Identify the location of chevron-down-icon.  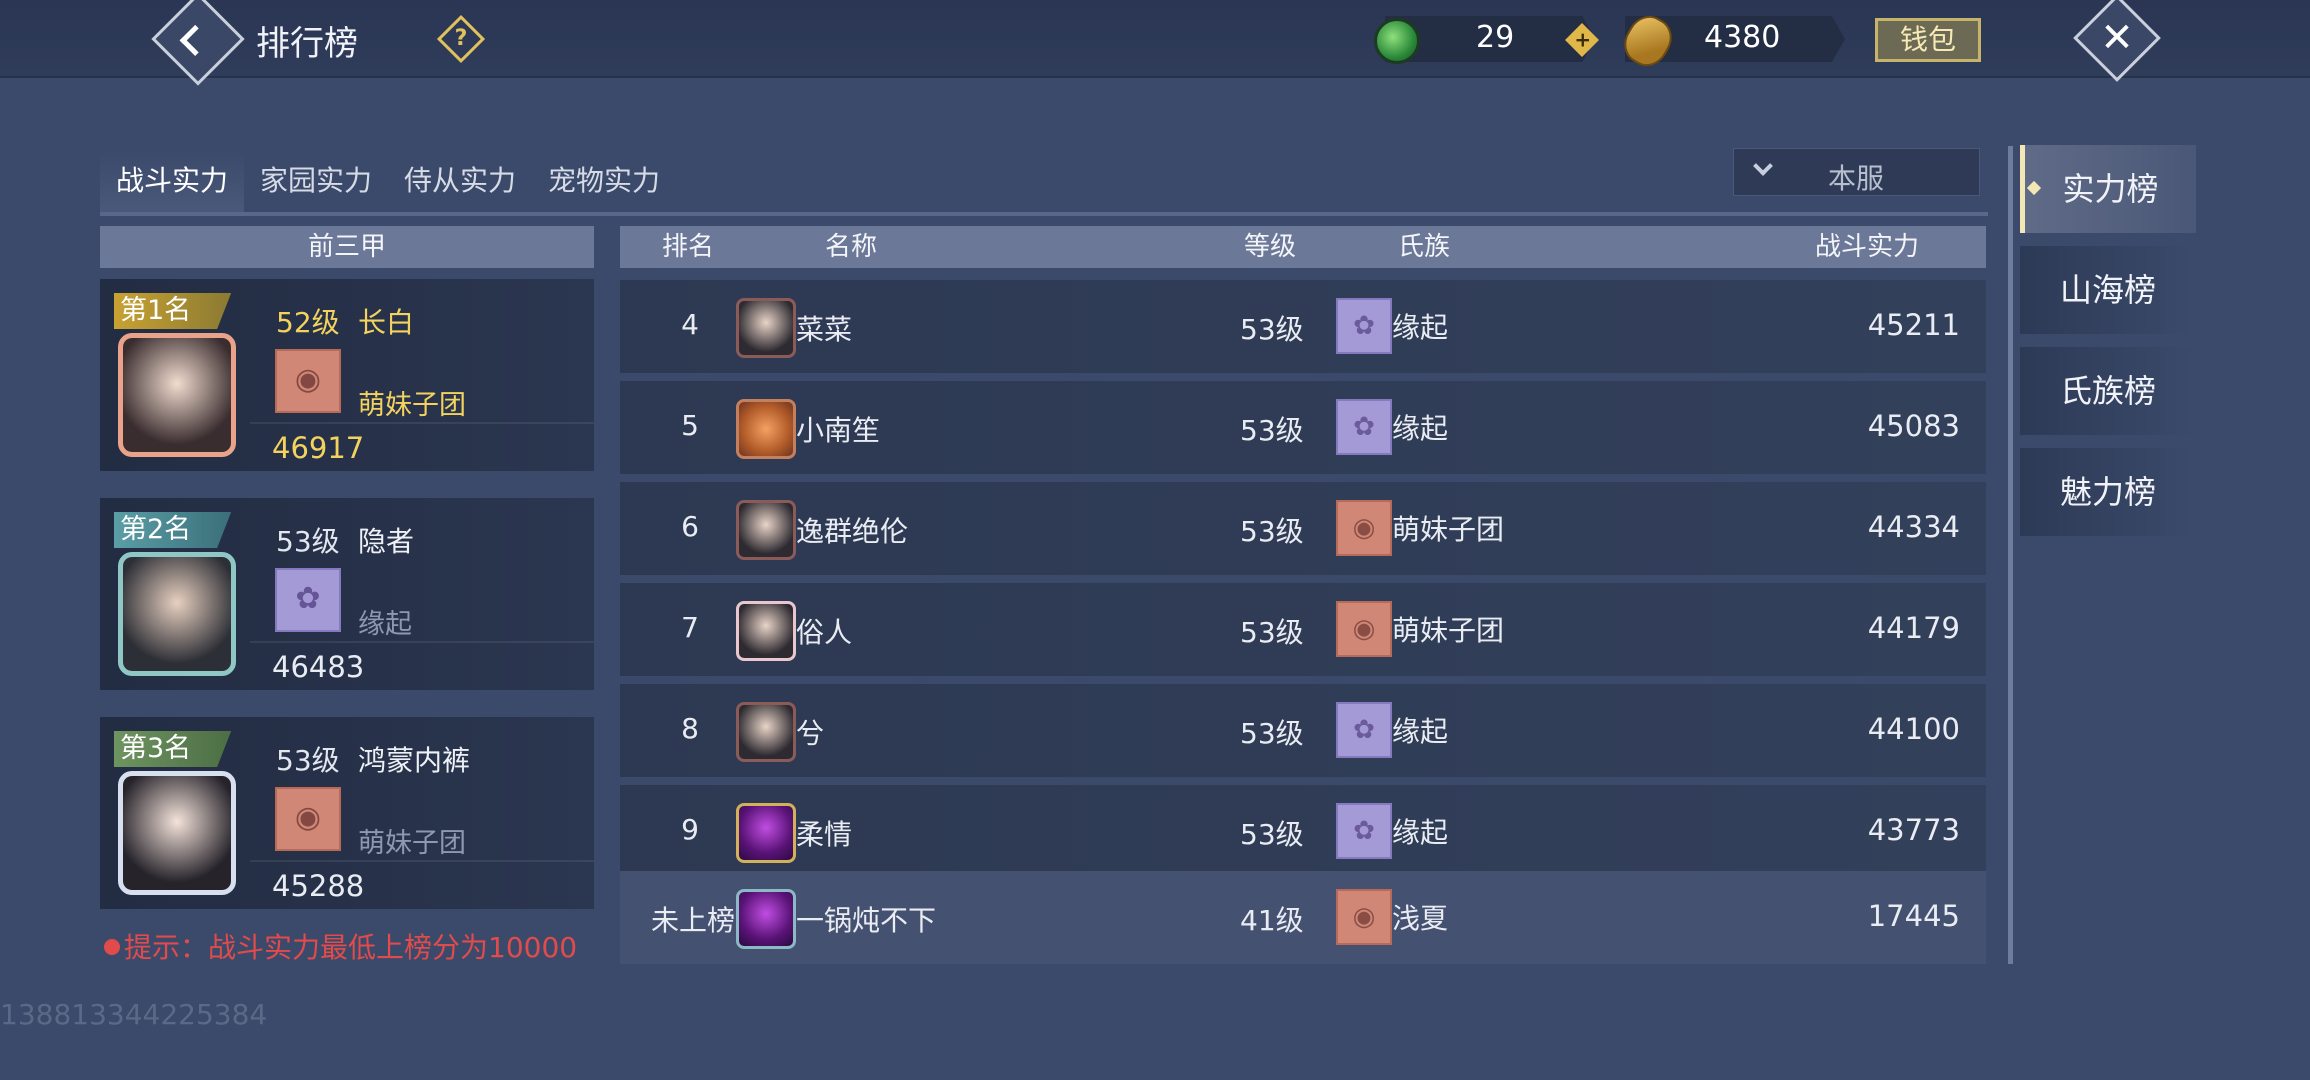
(1763, 166).